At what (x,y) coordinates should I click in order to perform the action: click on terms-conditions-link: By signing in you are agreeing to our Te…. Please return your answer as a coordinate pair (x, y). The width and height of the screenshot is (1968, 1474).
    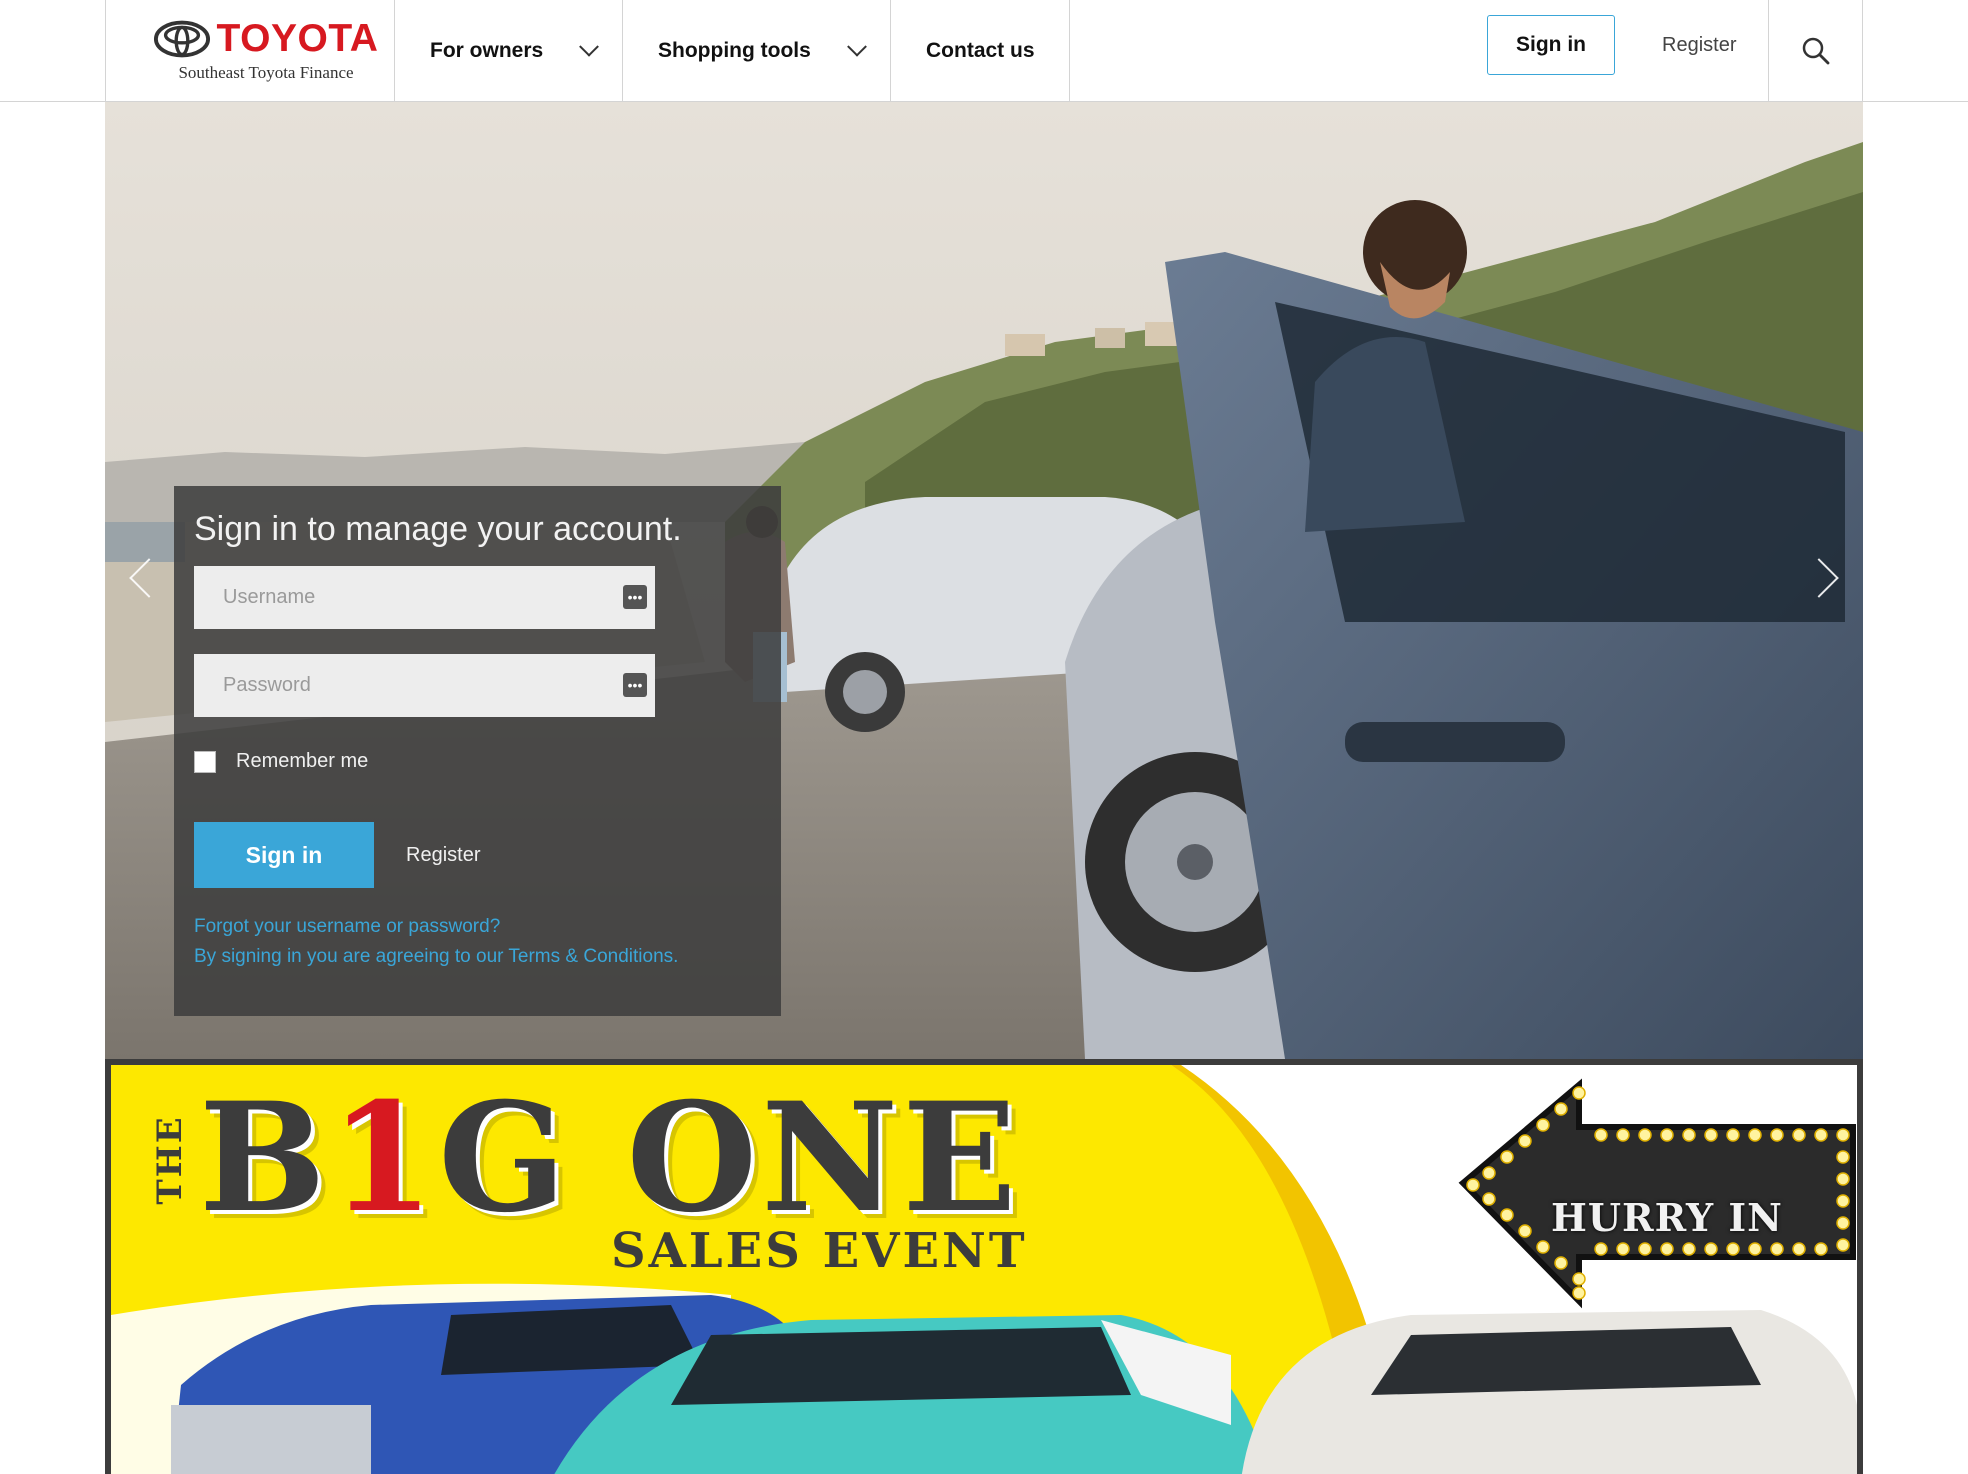
    Looking at the image, I should click on (436, 957).